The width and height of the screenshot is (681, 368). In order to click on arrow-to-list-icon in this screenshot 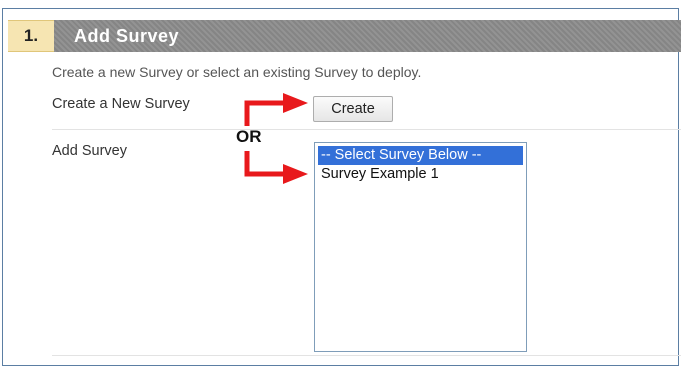, I will do `click(276, 167)`.